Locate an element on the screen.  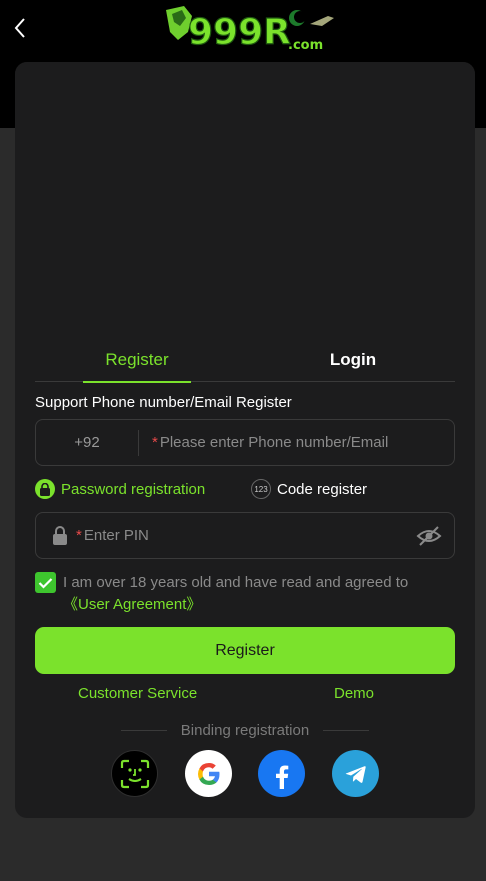
binding-label-text: Binding registration is located at coordinates (245, 730).